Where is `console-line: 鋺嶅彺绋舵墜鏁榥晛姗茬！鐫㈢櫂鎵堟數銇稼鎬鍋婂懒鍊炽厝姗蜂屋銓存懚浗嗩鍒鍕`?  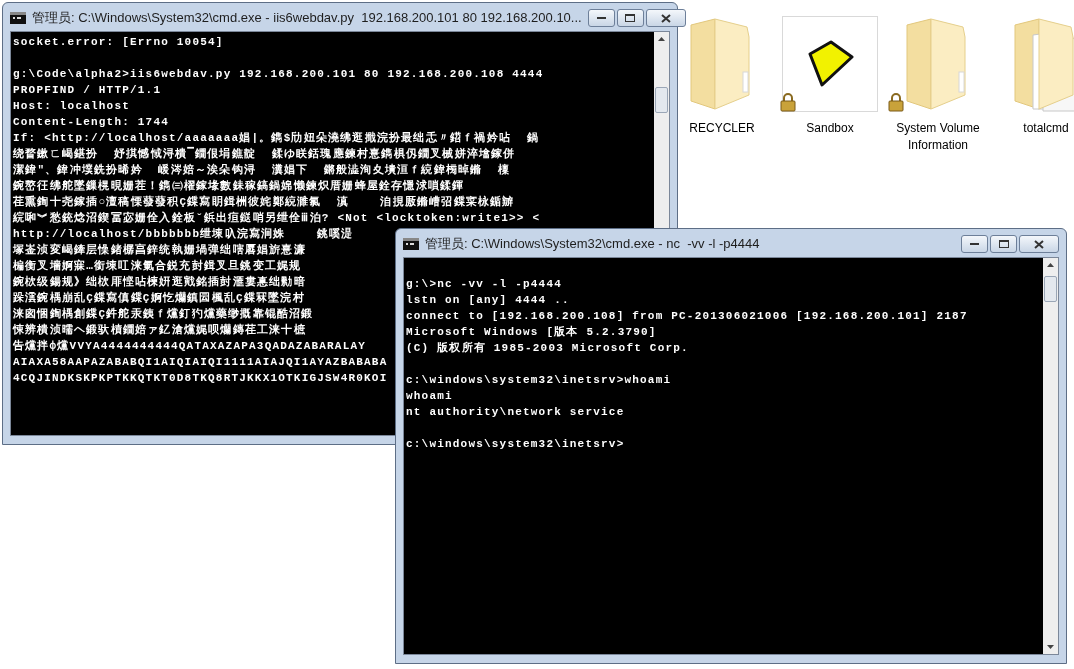
console-line: 鋺嶅彺绋舵墜鏁榥晛姗茬！鐫㈢櫂鎵堟數銇稼鎬鍋婂懒鍊炽厝姗蜂屋銓存懚浗嗩鍒鍕 is located at coordinates (239, 186).